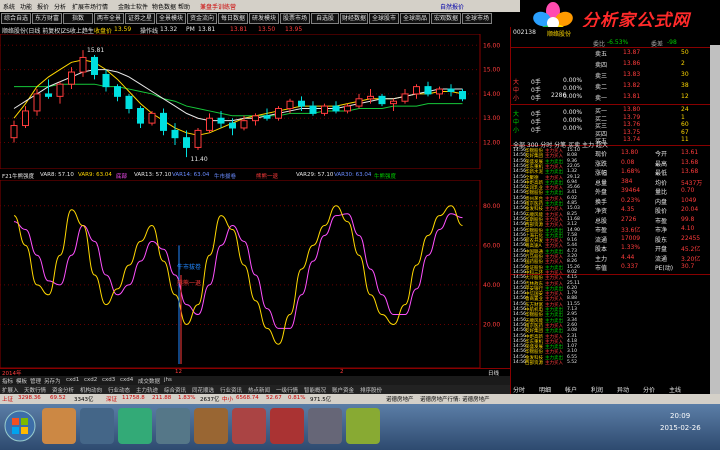 The height and width of the screenshot is (450, 720). Describe the element at coordinates (109, 18) in the screenshot. I see `tb-3: 两市全景` at that location.